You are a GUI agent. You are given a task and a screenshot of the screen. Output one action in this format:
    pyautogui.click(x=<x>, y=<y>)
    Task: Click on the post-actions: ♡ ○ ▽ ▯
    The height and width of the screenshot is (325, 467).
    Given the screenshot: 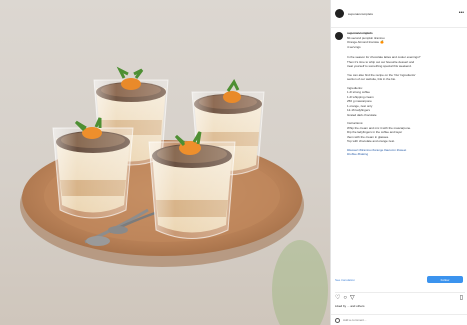 What is the action you would take?
    pyautogui.click(x=400, y=296)
    